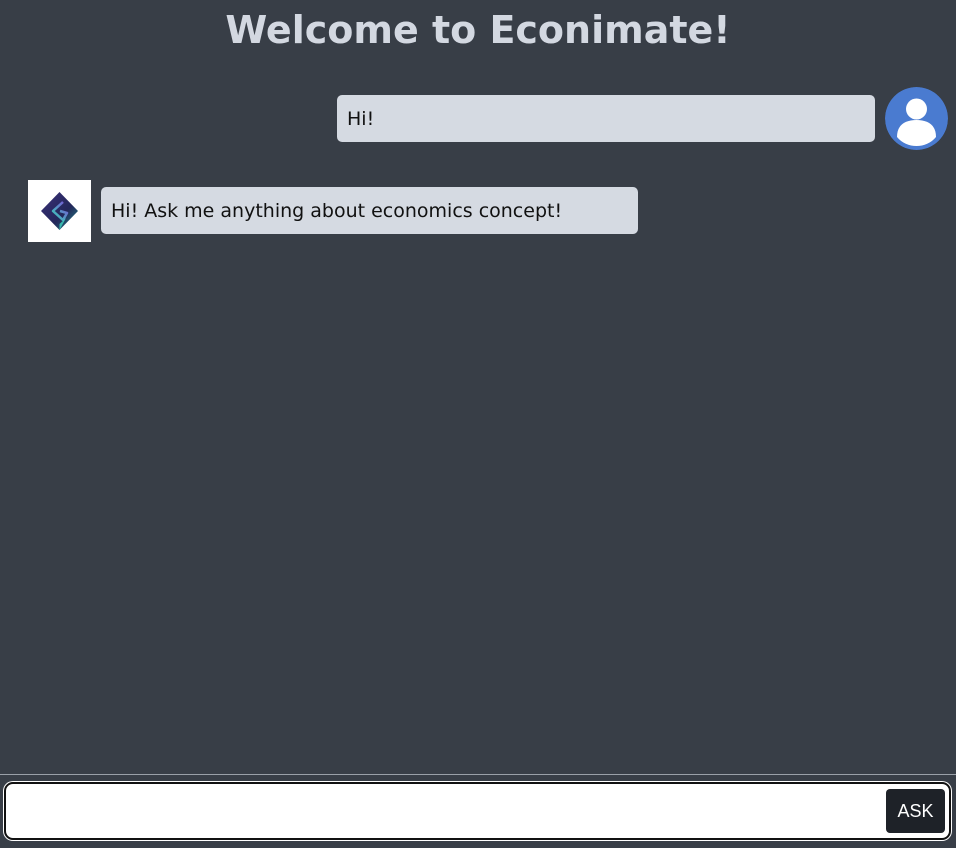 This screenshot has width=956, height=848. Describe the element at coordinates (448, 812) in the screenshot. I see `ask-input` at that location.